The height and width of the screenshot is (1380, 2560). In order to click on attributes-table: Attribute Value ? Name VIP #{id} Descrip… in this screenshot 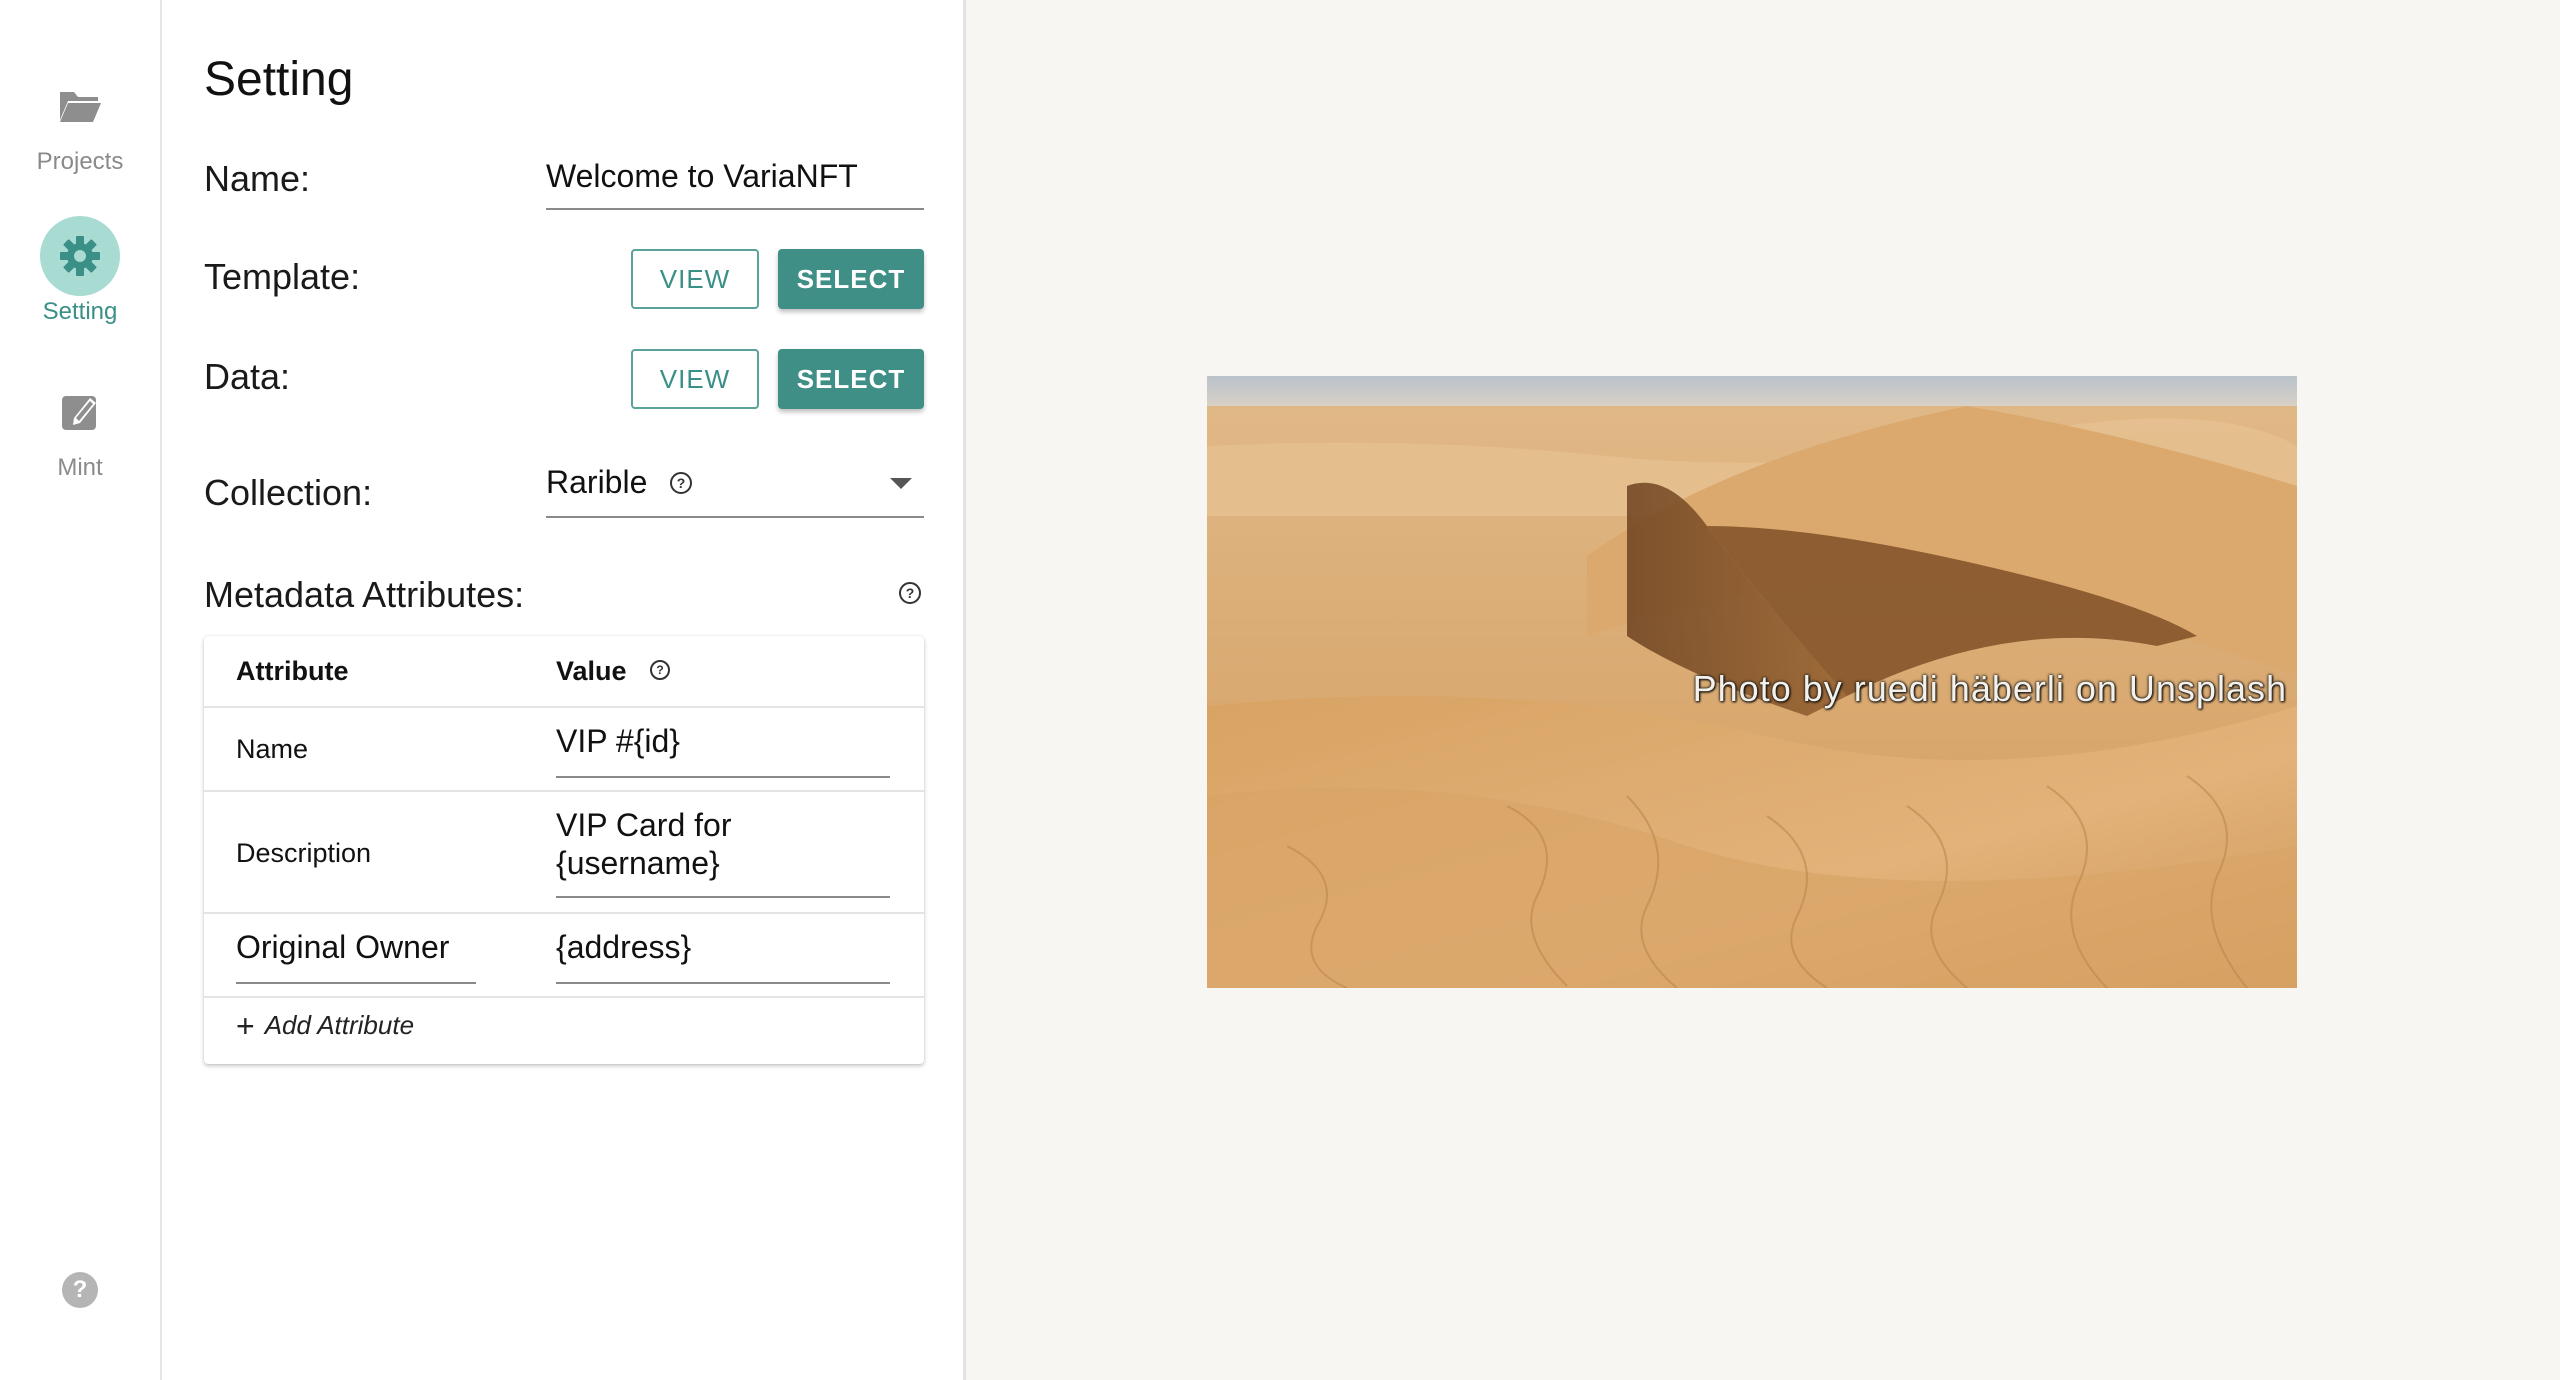, I will do `click(564, 850)`.